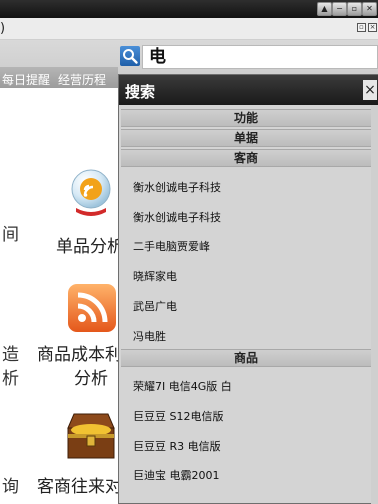 This screenshot has height=504, width=378. Describe the element at coordinates (130, 56) in the screenshot. I see `search-icon` at that location.